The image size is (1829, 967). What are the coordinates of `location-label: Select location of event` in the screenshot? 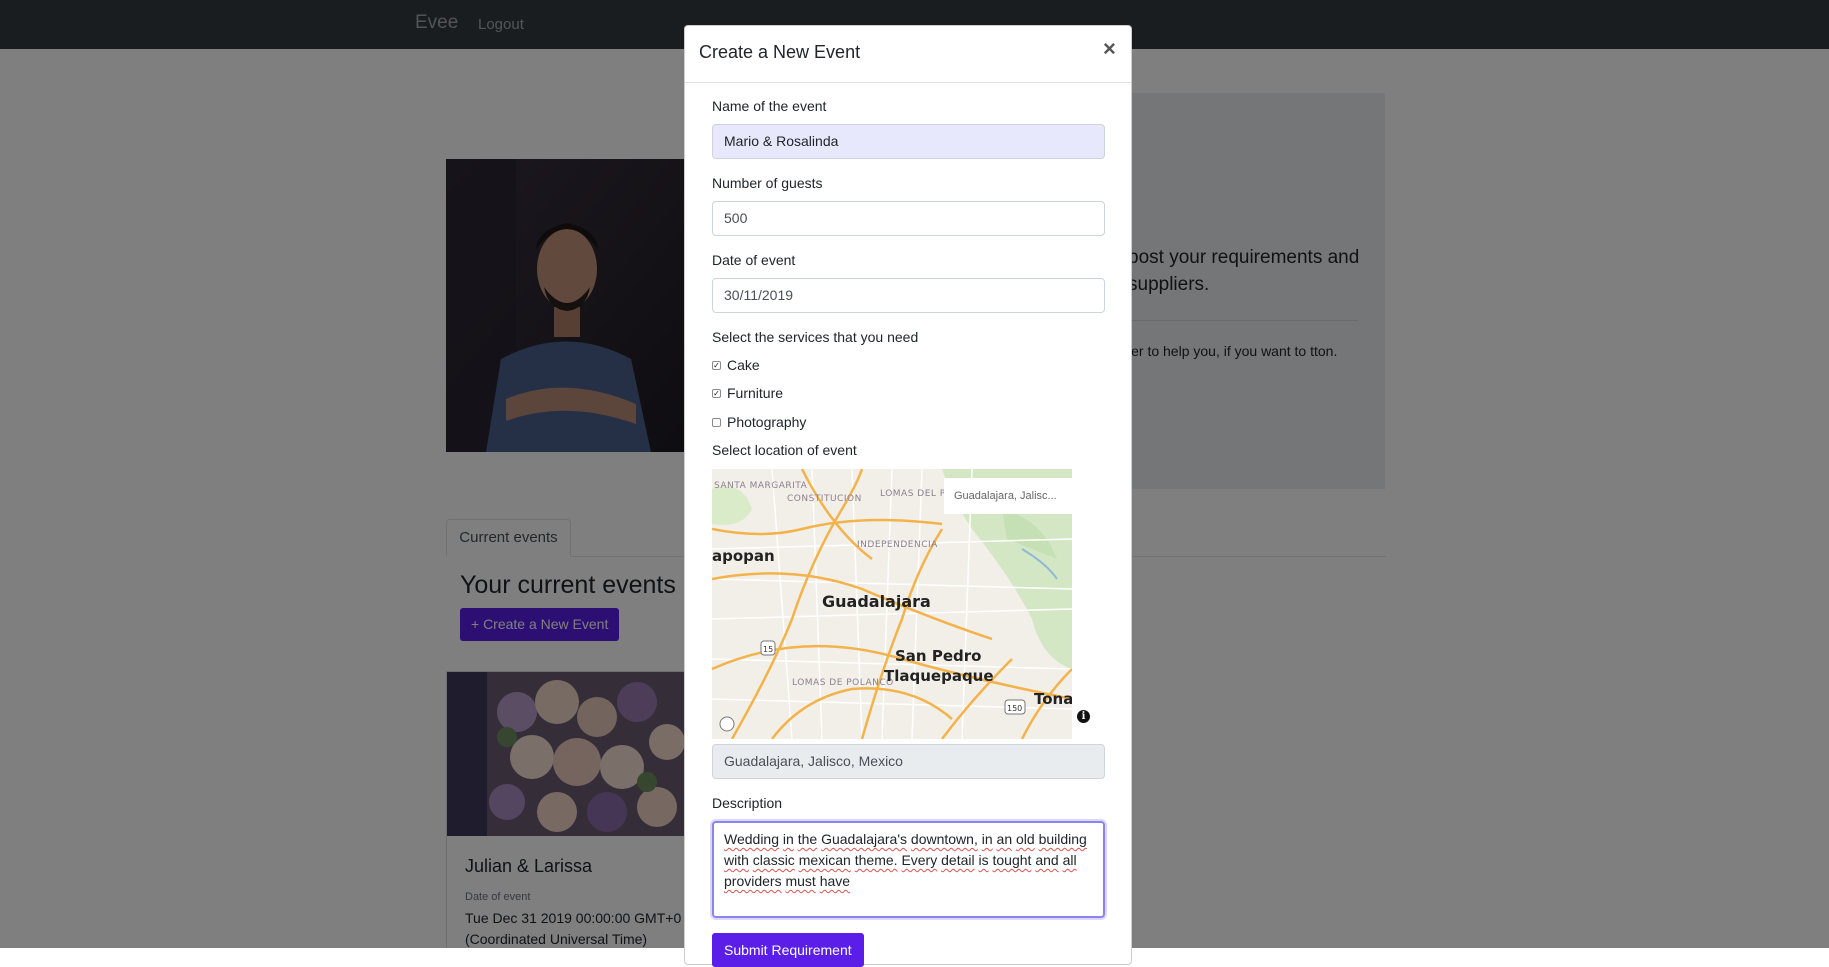 It's located at (784, 450).